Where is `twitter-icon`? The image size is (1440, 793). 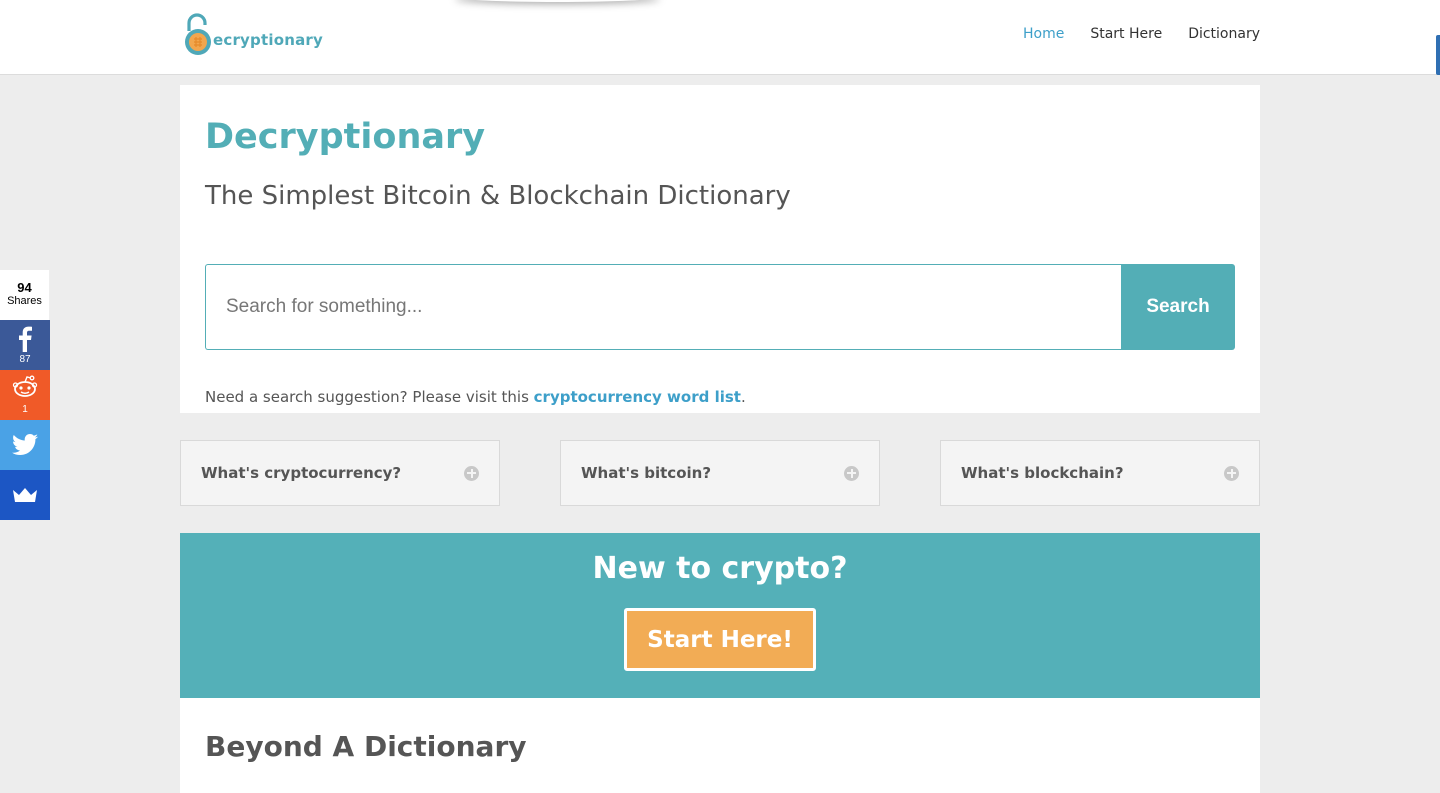 twitter-icon is located at coordinates (25, 444).